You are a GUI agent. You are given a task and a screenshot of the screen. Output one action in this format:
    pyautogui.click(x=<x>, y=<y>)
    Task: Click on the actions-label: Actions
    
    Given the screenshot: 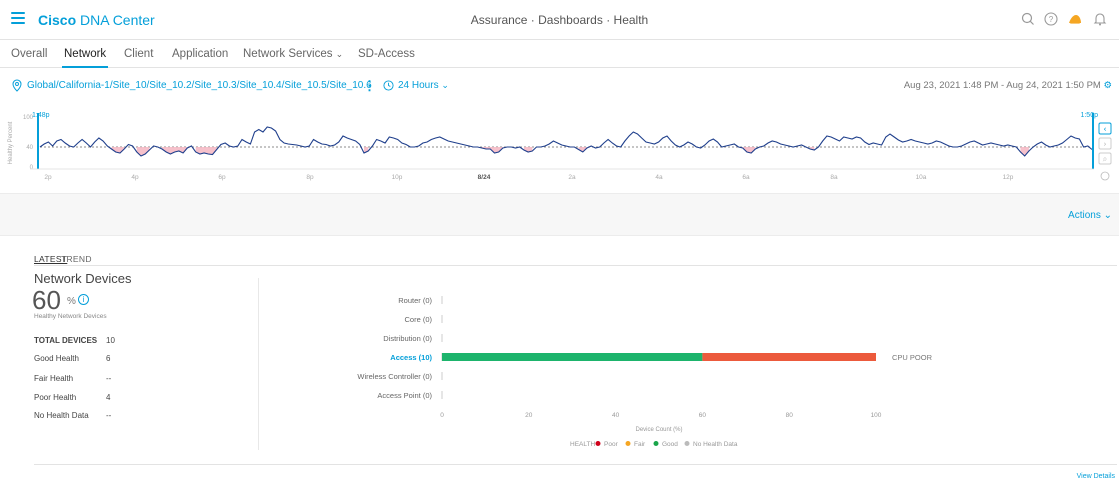 What is the action you would take?
    pyautogui.click(x=1084, y=215)
    